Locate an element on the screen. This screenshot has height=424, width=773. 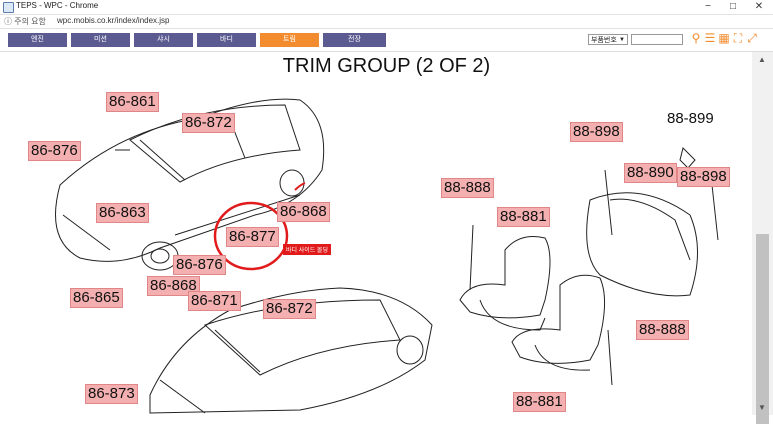
scrollbar-thumb is located at coordinates (762, 329).